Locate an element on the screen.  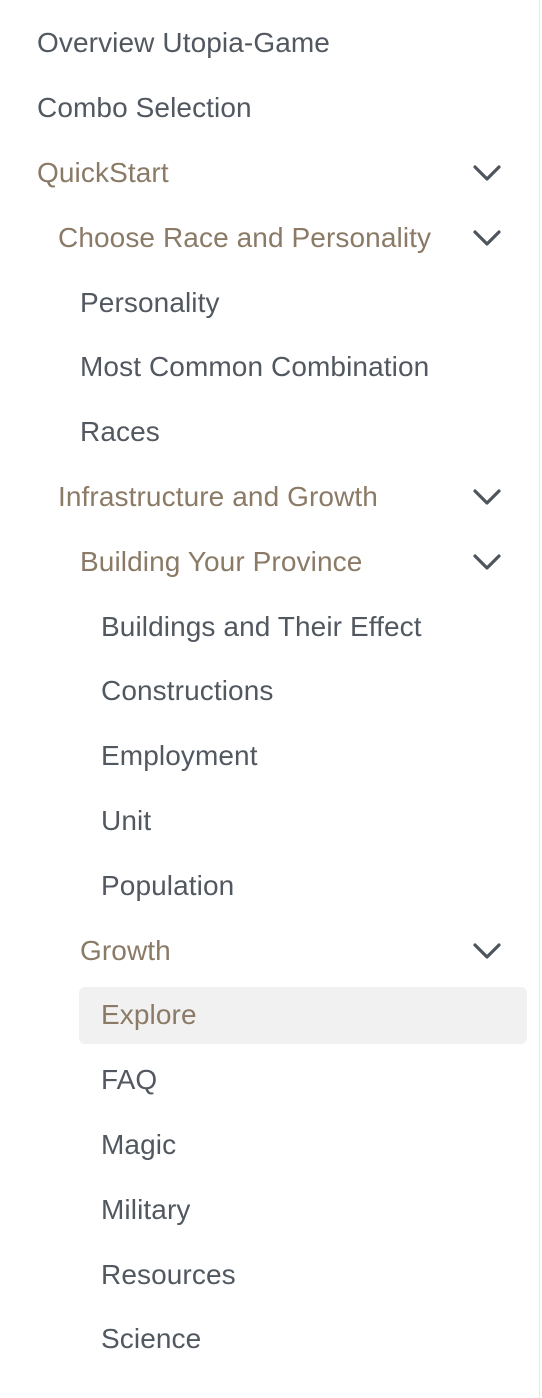
nav-item-label: Growth is located at coordinates (125, 950).